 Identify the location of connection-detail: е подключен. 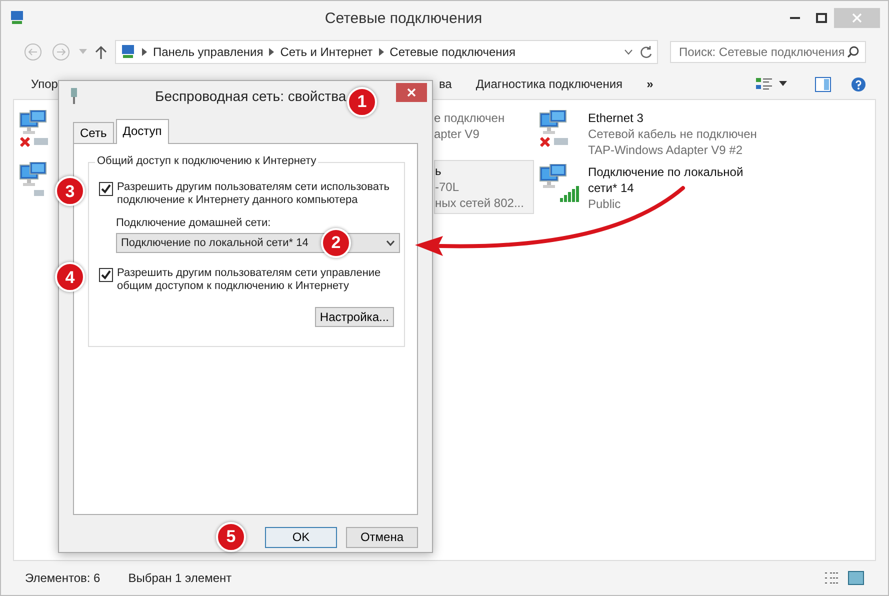
(469, 118).